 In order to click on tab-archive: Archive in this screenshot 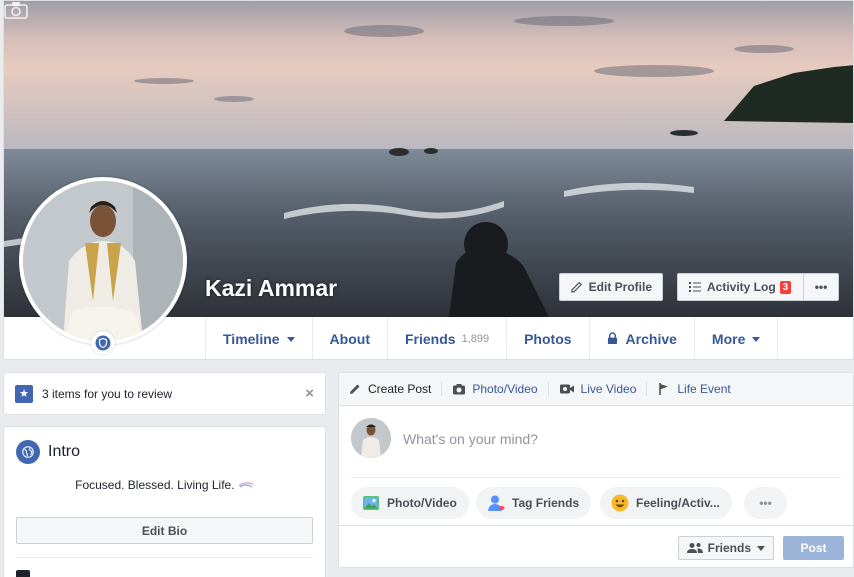, I will do `click(641, 338)`.